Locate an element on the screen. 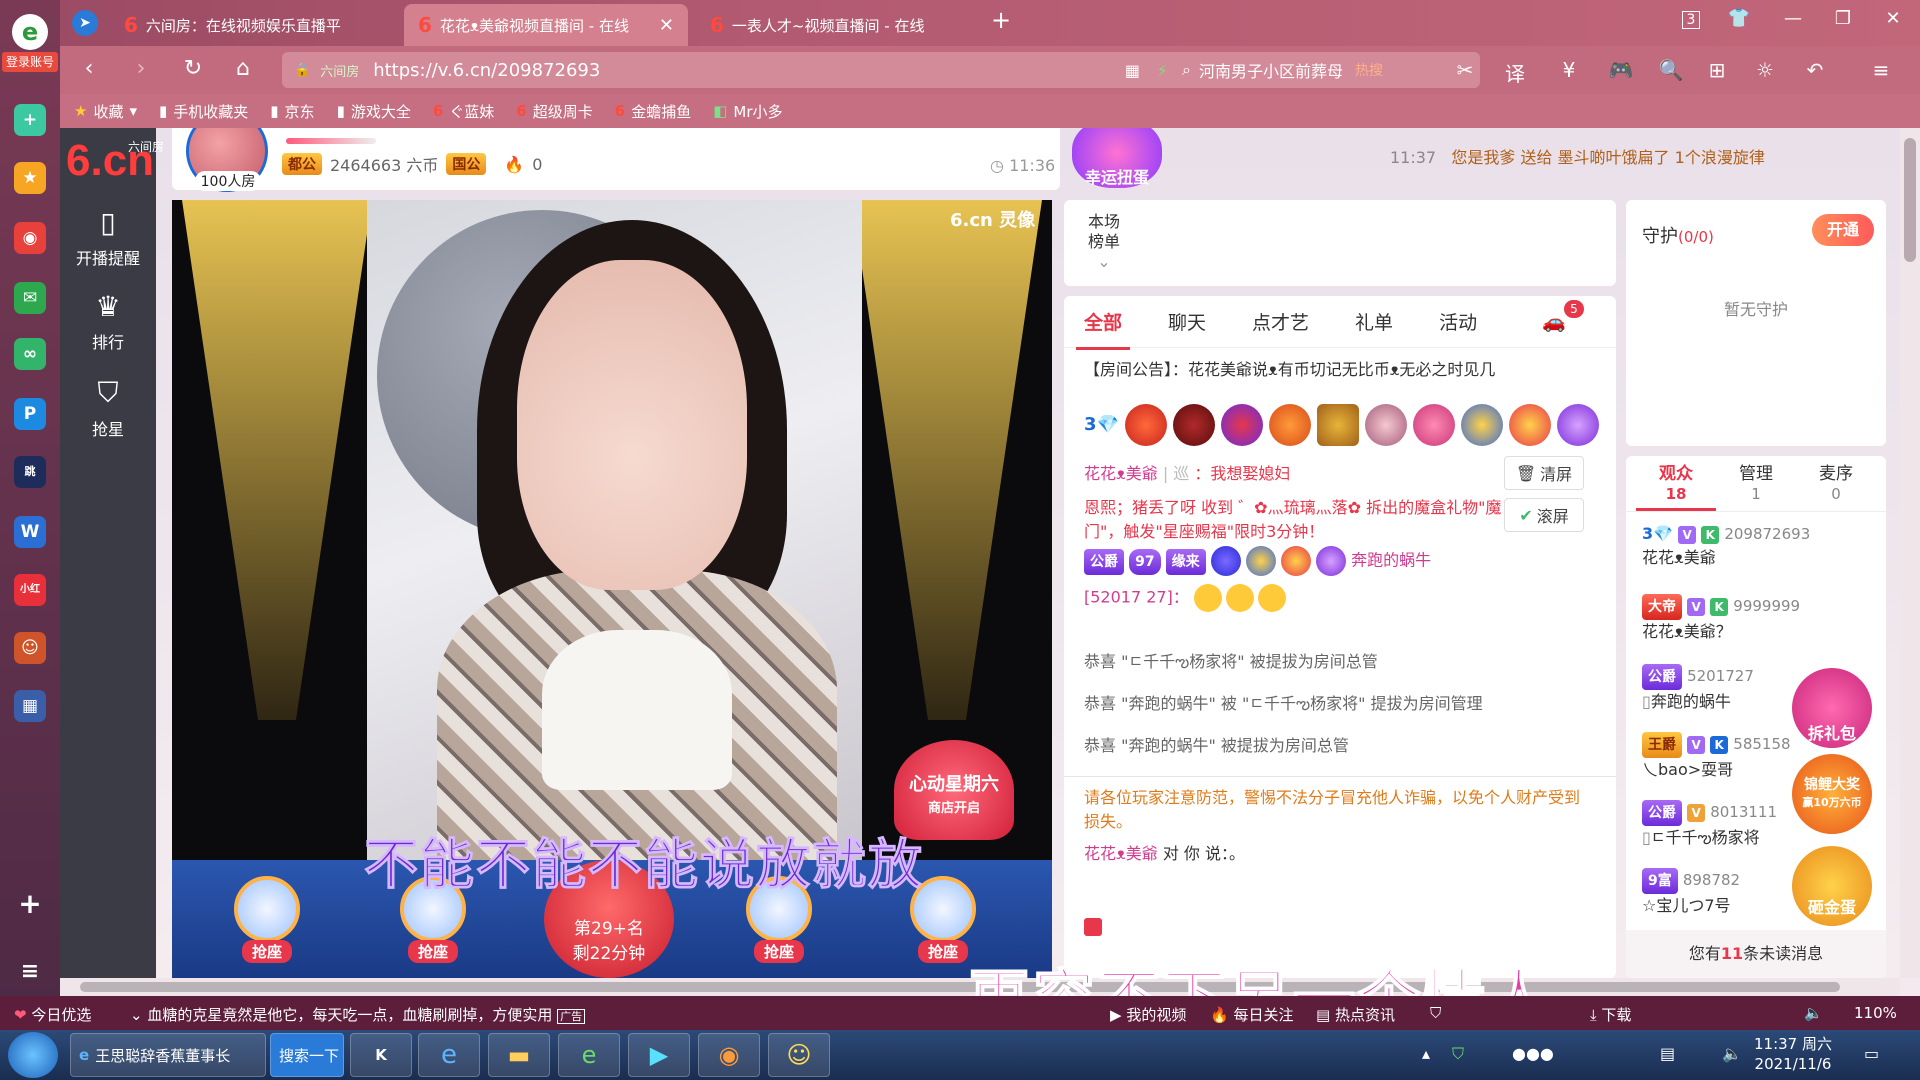  speaker-icon: 🔈 is located at coordinates (1813, 1013).